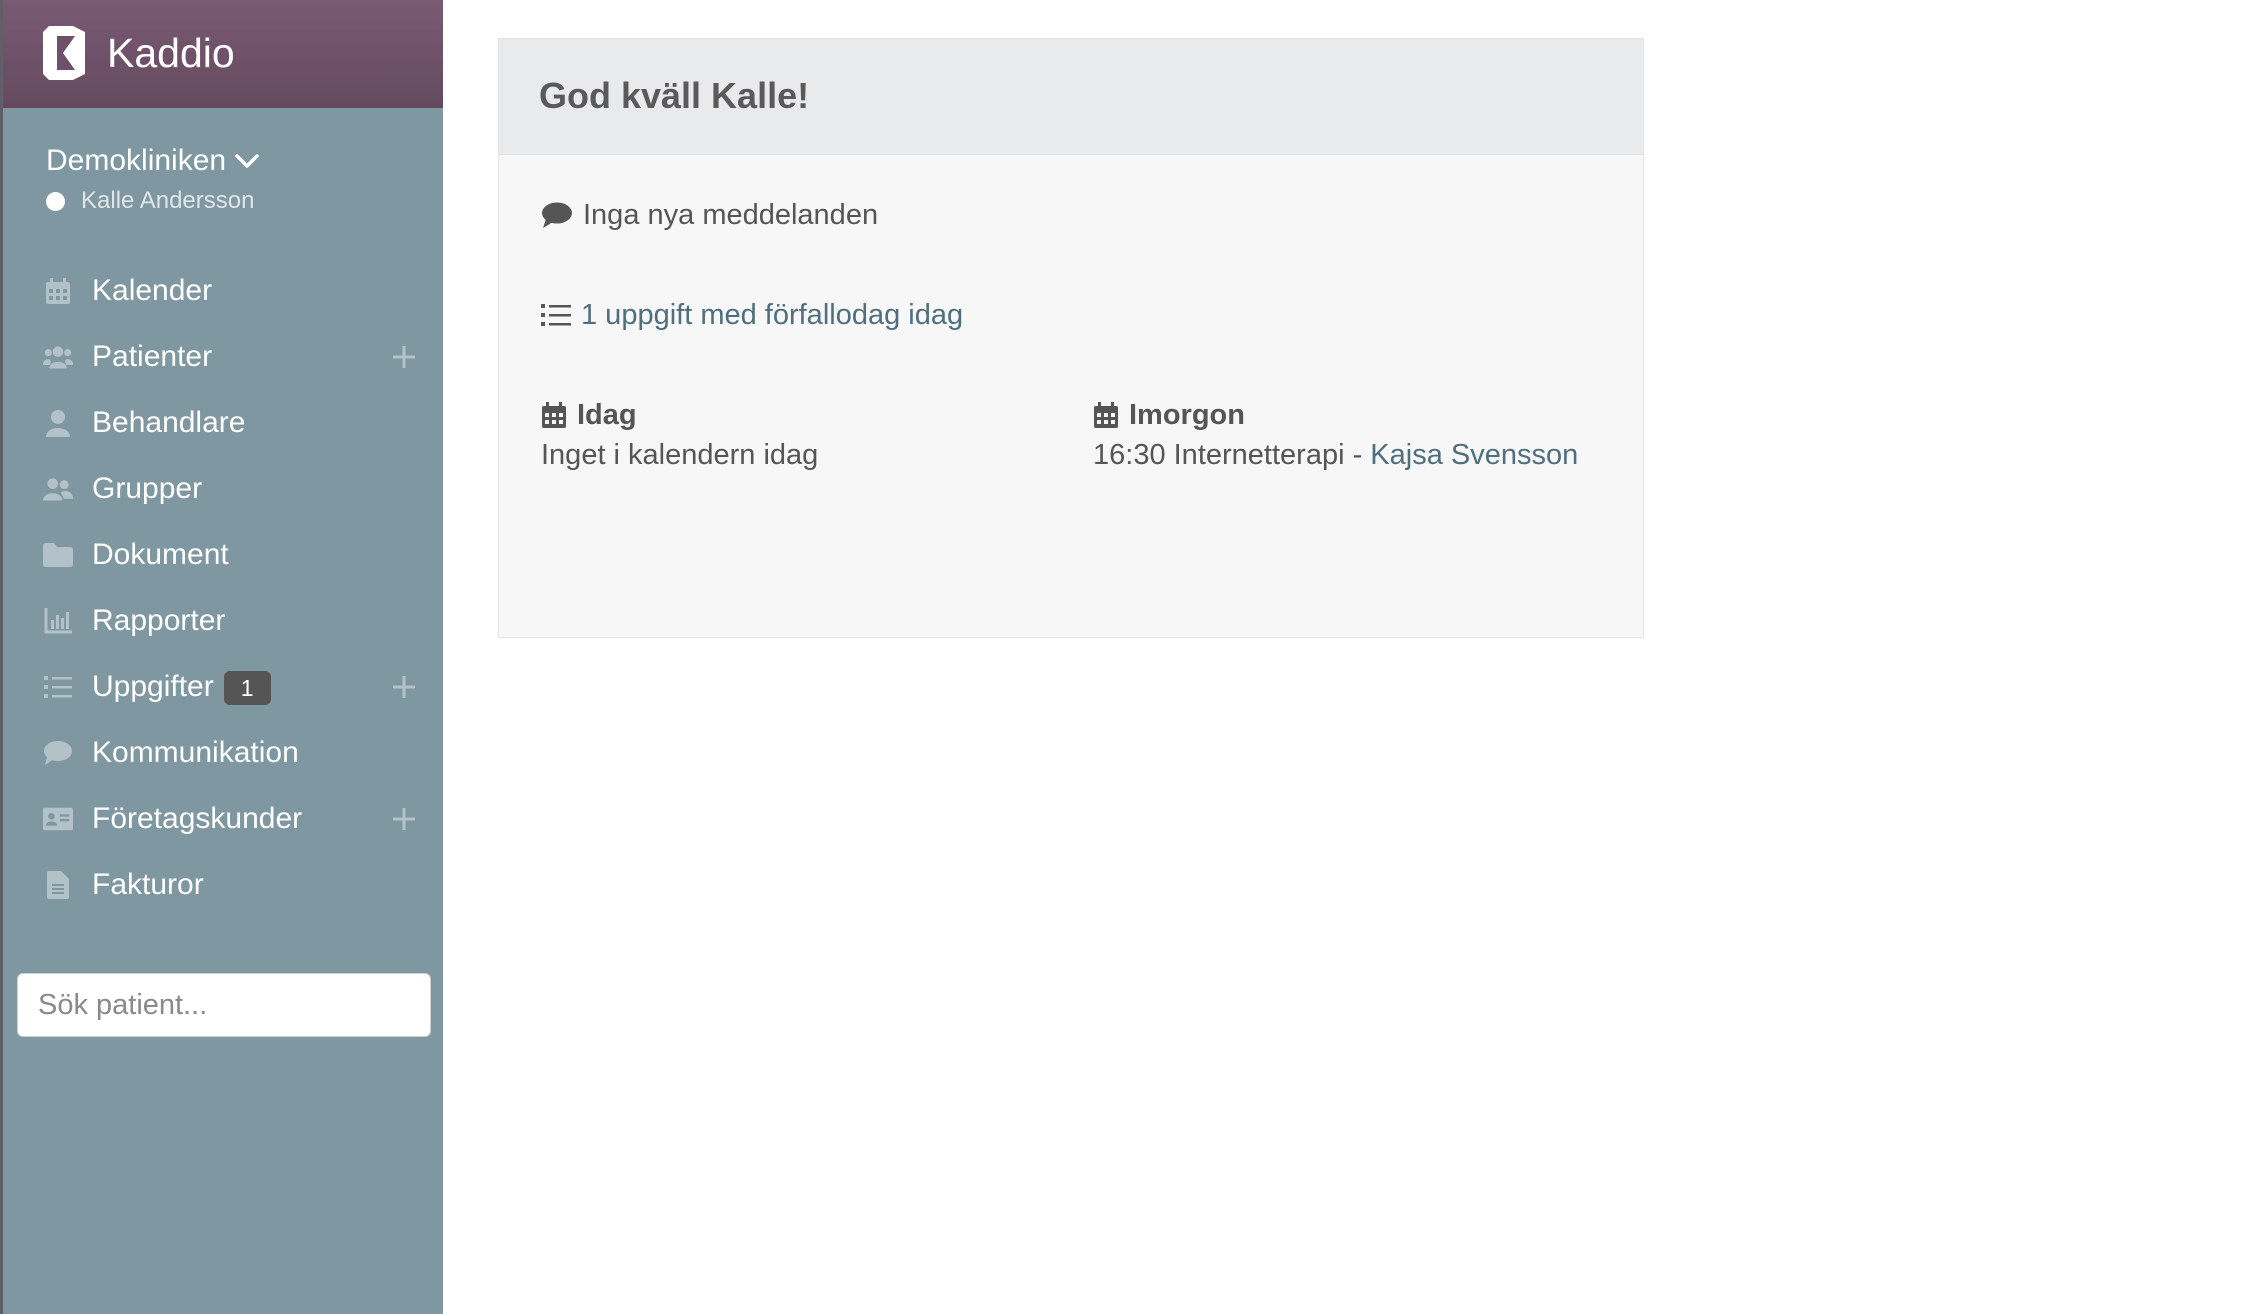 This screenshot has height=1314, width=2243. Describe the element at coordinates (247, 161) in the screenshot. I see `chevron-down-icon` at that location.